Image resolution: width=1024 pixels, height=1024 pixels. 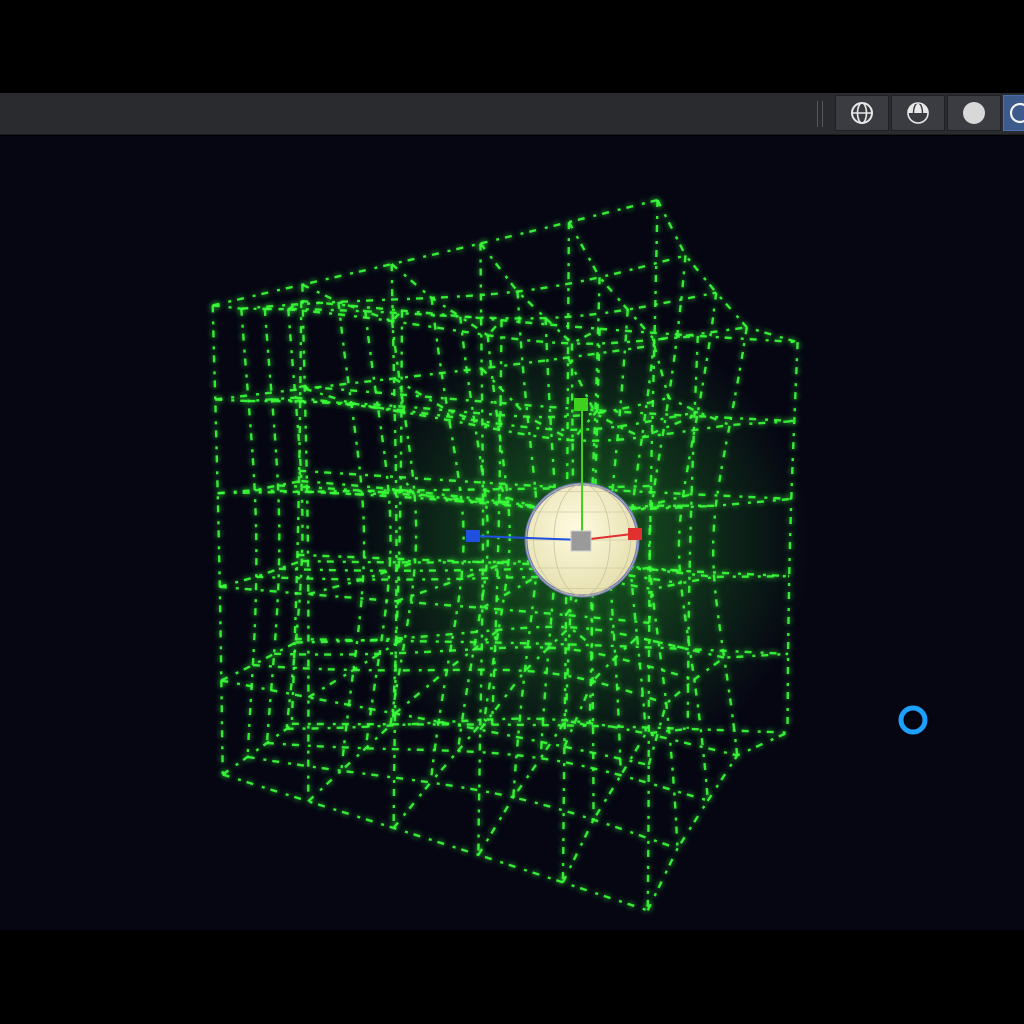 What do you see at coordinates (581, 404) in the screenshot?
I see `gizmo-y-handle` at bounding box center [581, 404].